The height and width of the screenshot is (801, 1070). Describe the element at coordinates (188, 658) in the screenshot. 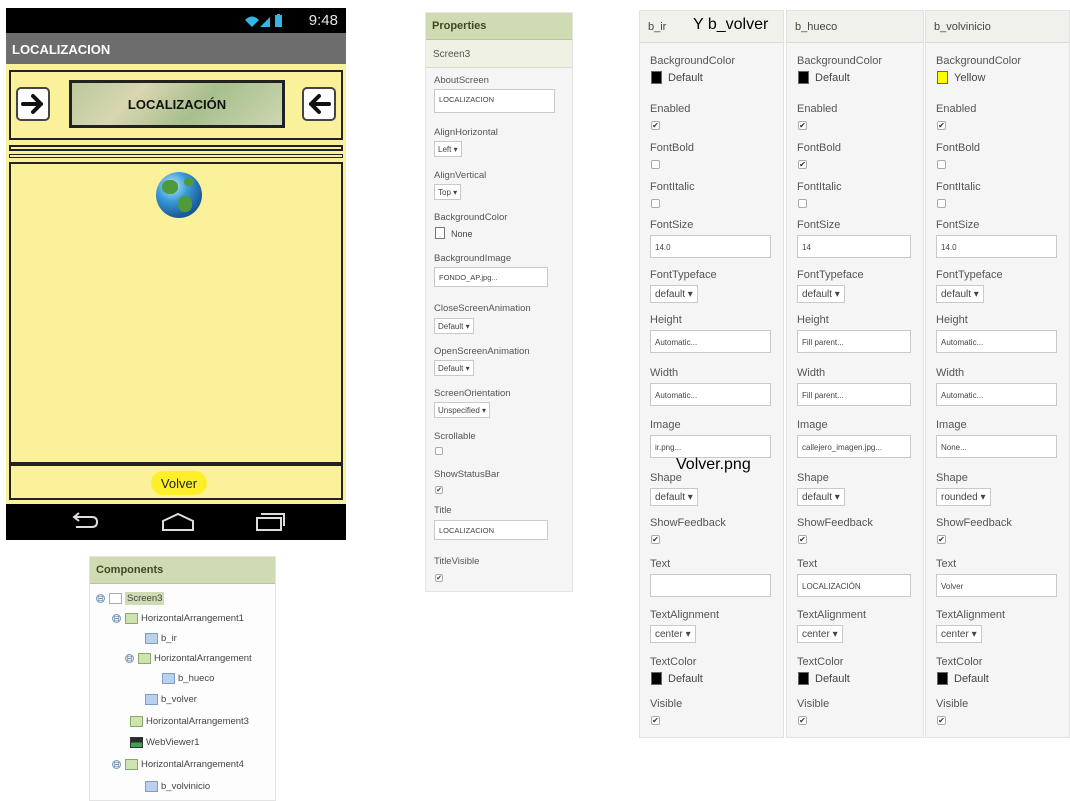

I see `tree-item-horizontalarrangement: ⊟ HorizontalArrangement` at that location.